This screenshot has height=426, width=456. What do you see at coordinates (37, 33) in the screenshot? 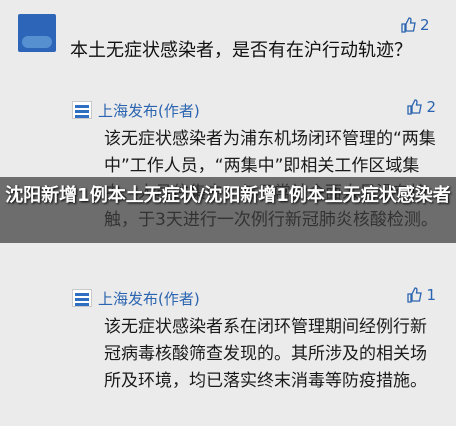
I see `commenter-avatar` at bounding box center [37, 33].